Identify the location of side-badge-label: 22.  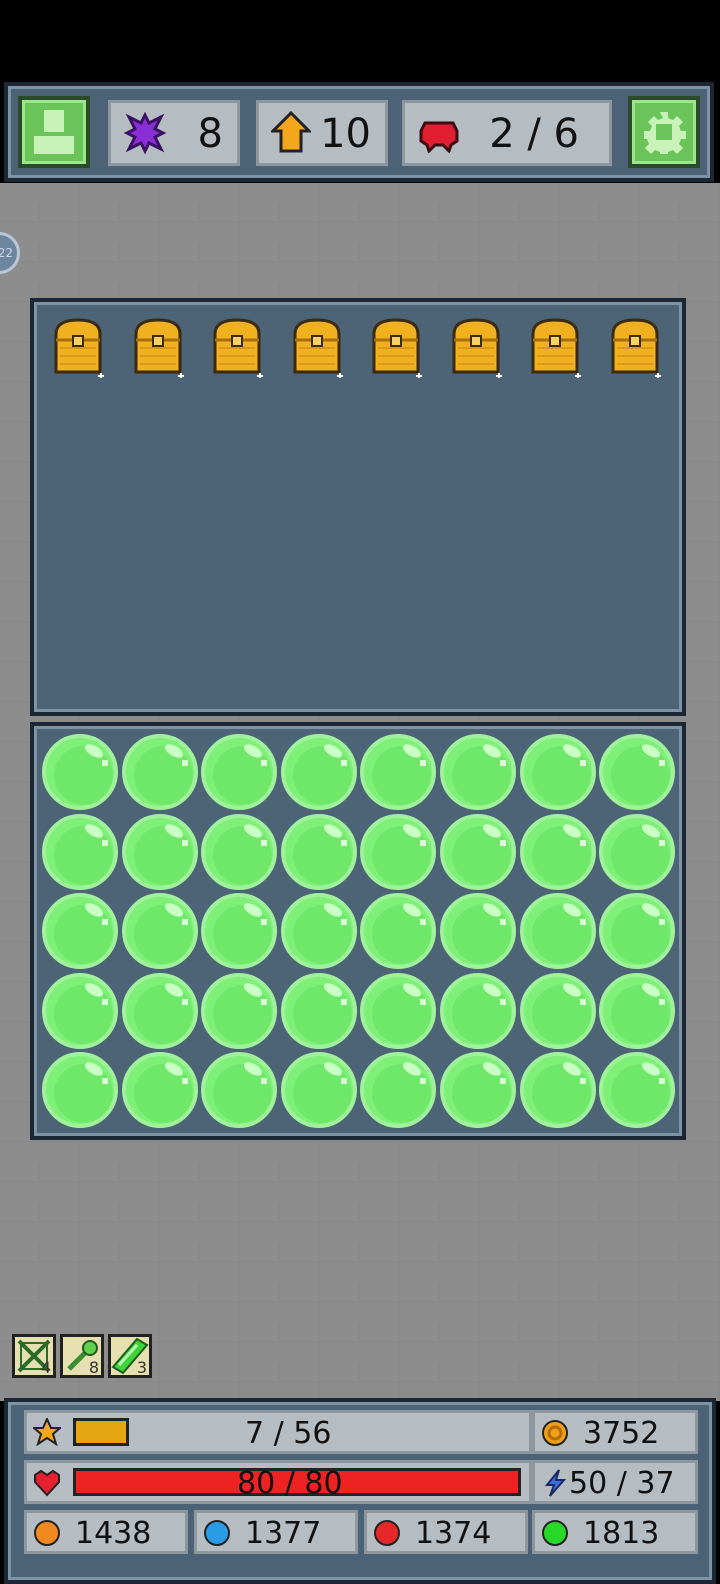
(6, 253).